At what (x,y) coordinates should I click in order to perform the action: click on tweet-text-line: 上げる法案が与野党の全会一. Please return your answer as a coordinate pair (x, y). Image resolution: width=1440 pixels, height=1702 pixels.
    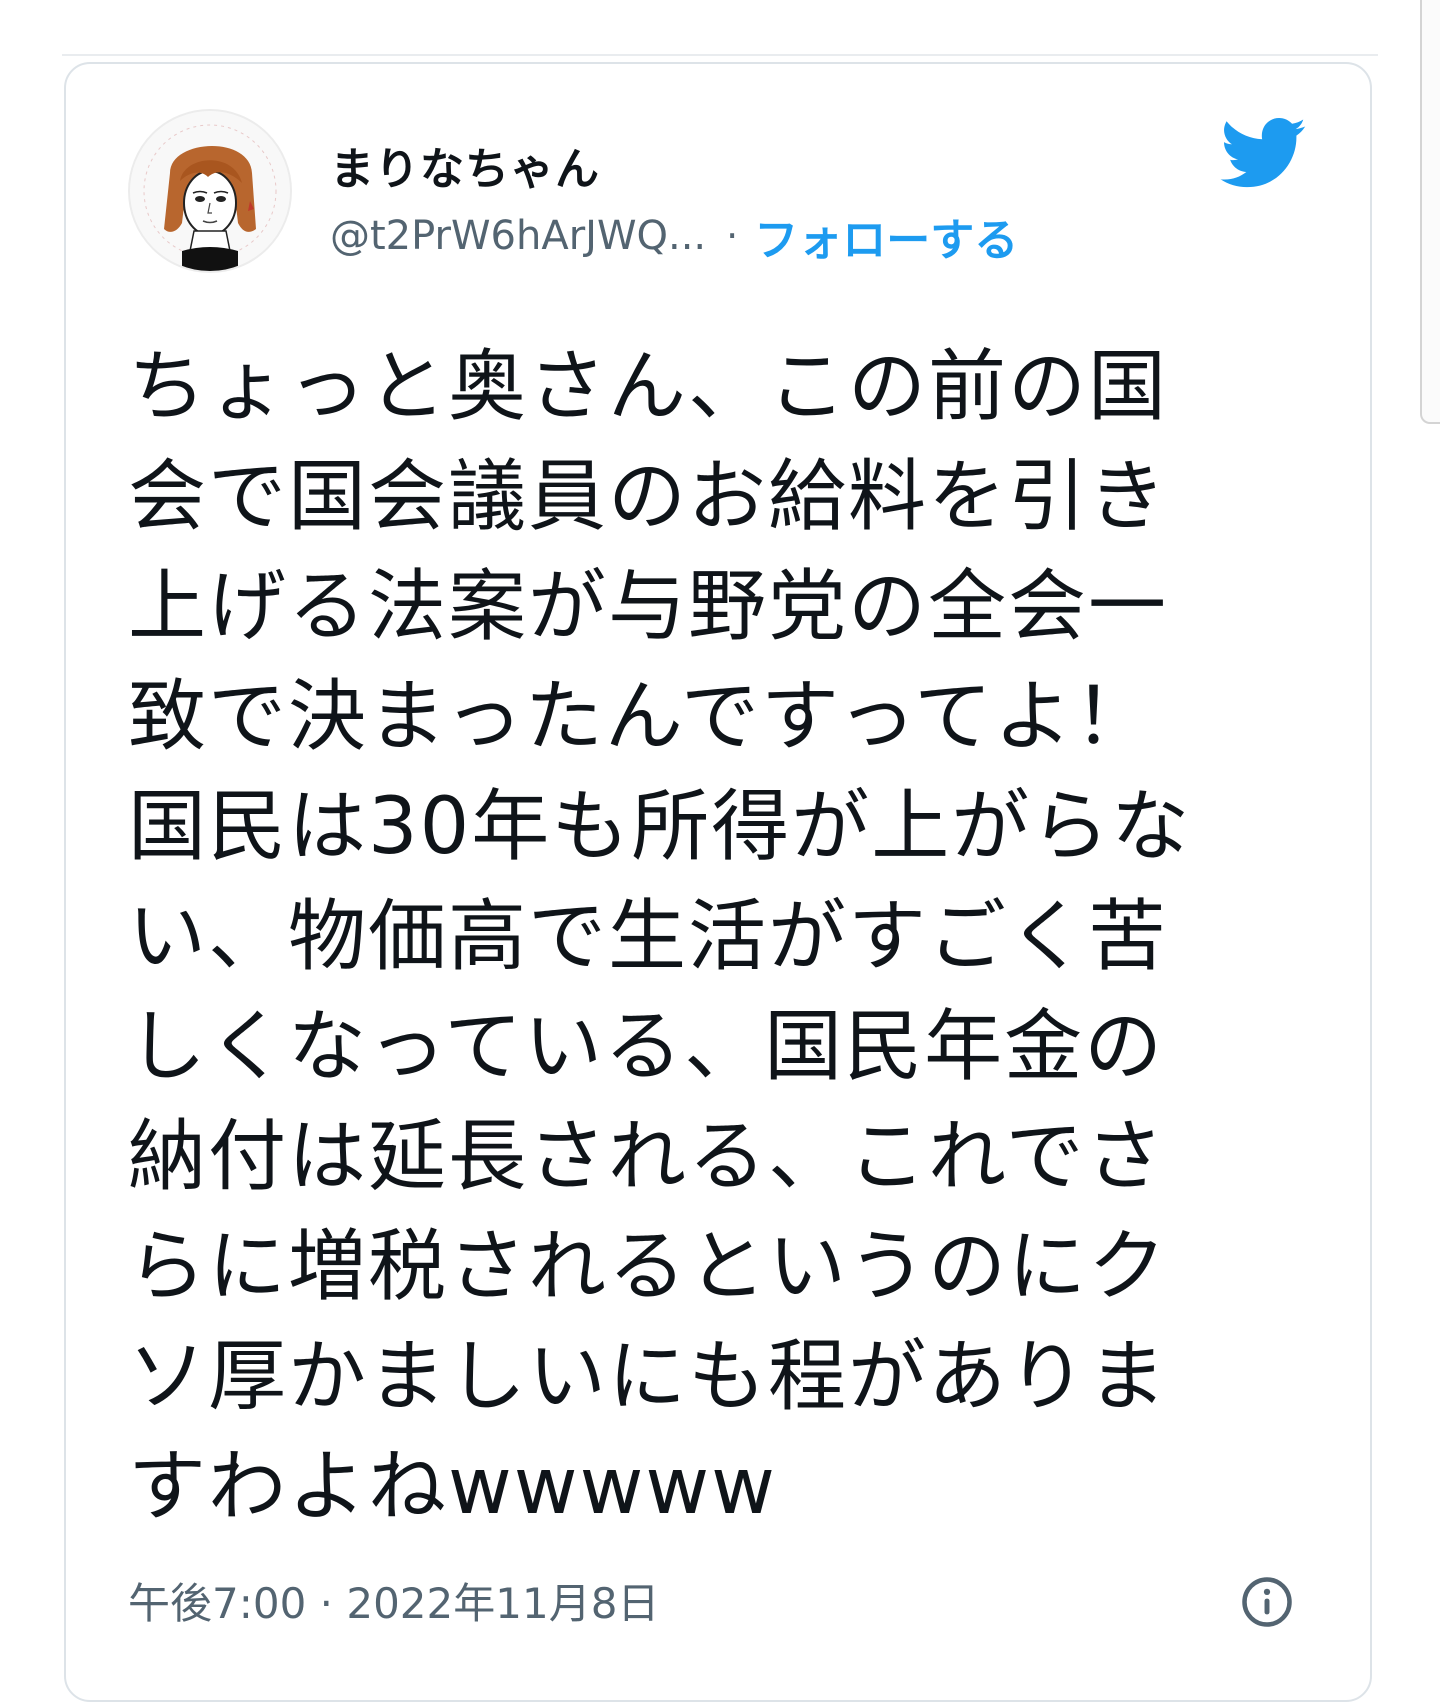
    Looking at the image, I should click on (648, 607).